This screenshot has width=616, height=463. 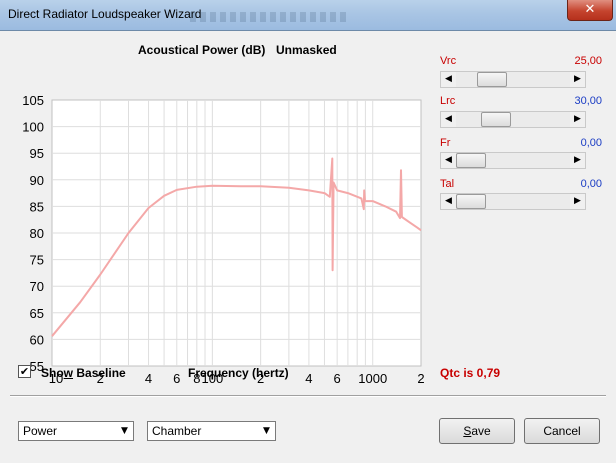 I want to click on power-select-chevron-down-icon: ▼, so click(x=124, y=431).